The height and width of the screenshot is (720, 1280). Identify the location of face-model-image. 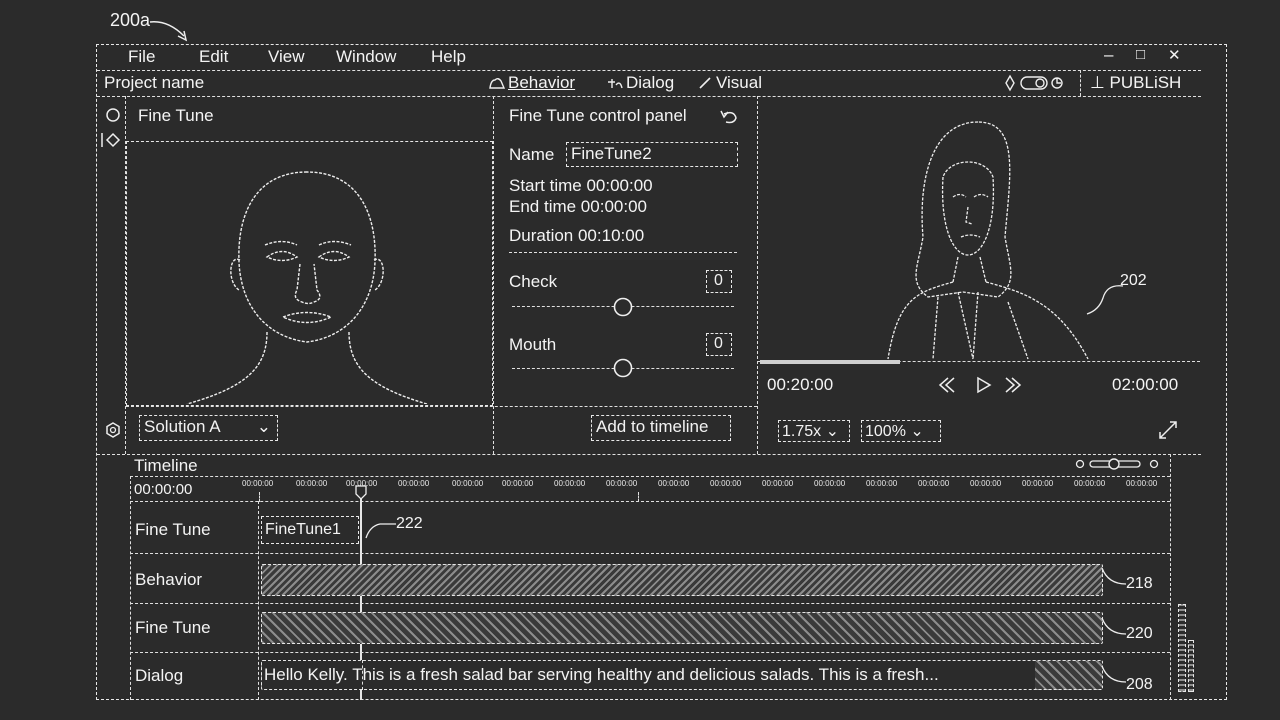
(307, 288).